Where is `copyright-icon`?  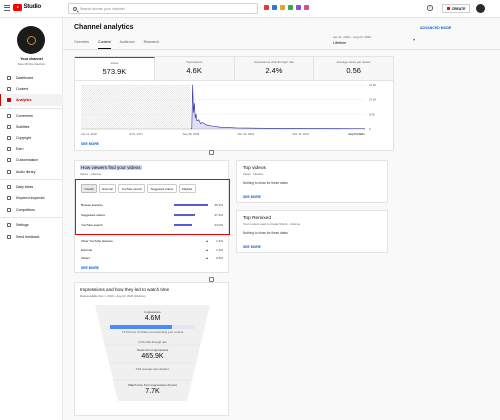 copyright-icon is located at coordinates (9, 138).